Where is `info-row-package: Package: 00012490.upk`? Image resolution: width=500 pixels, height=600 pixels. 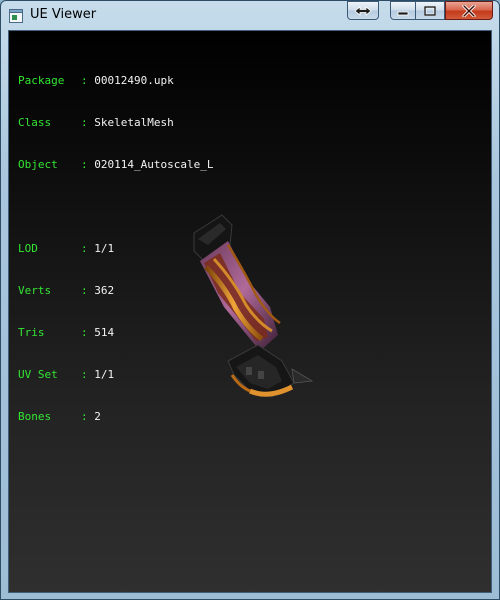 info-row-package: Package: 00012490.upk is located at coordinates (96, 80).